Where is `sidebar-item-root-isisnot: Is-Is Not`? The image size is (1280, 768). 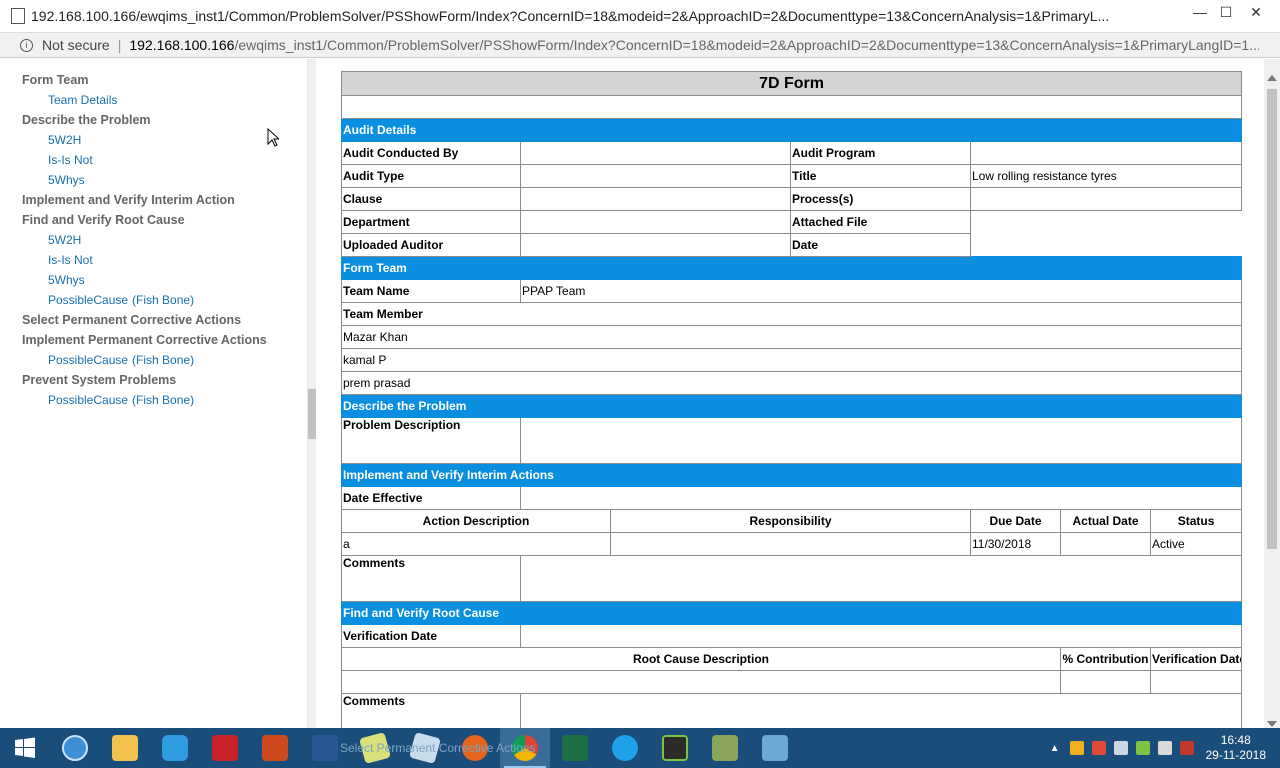 sidebar-item-root-isisnot: Is-Is Not is located at coordinates (153, 261).